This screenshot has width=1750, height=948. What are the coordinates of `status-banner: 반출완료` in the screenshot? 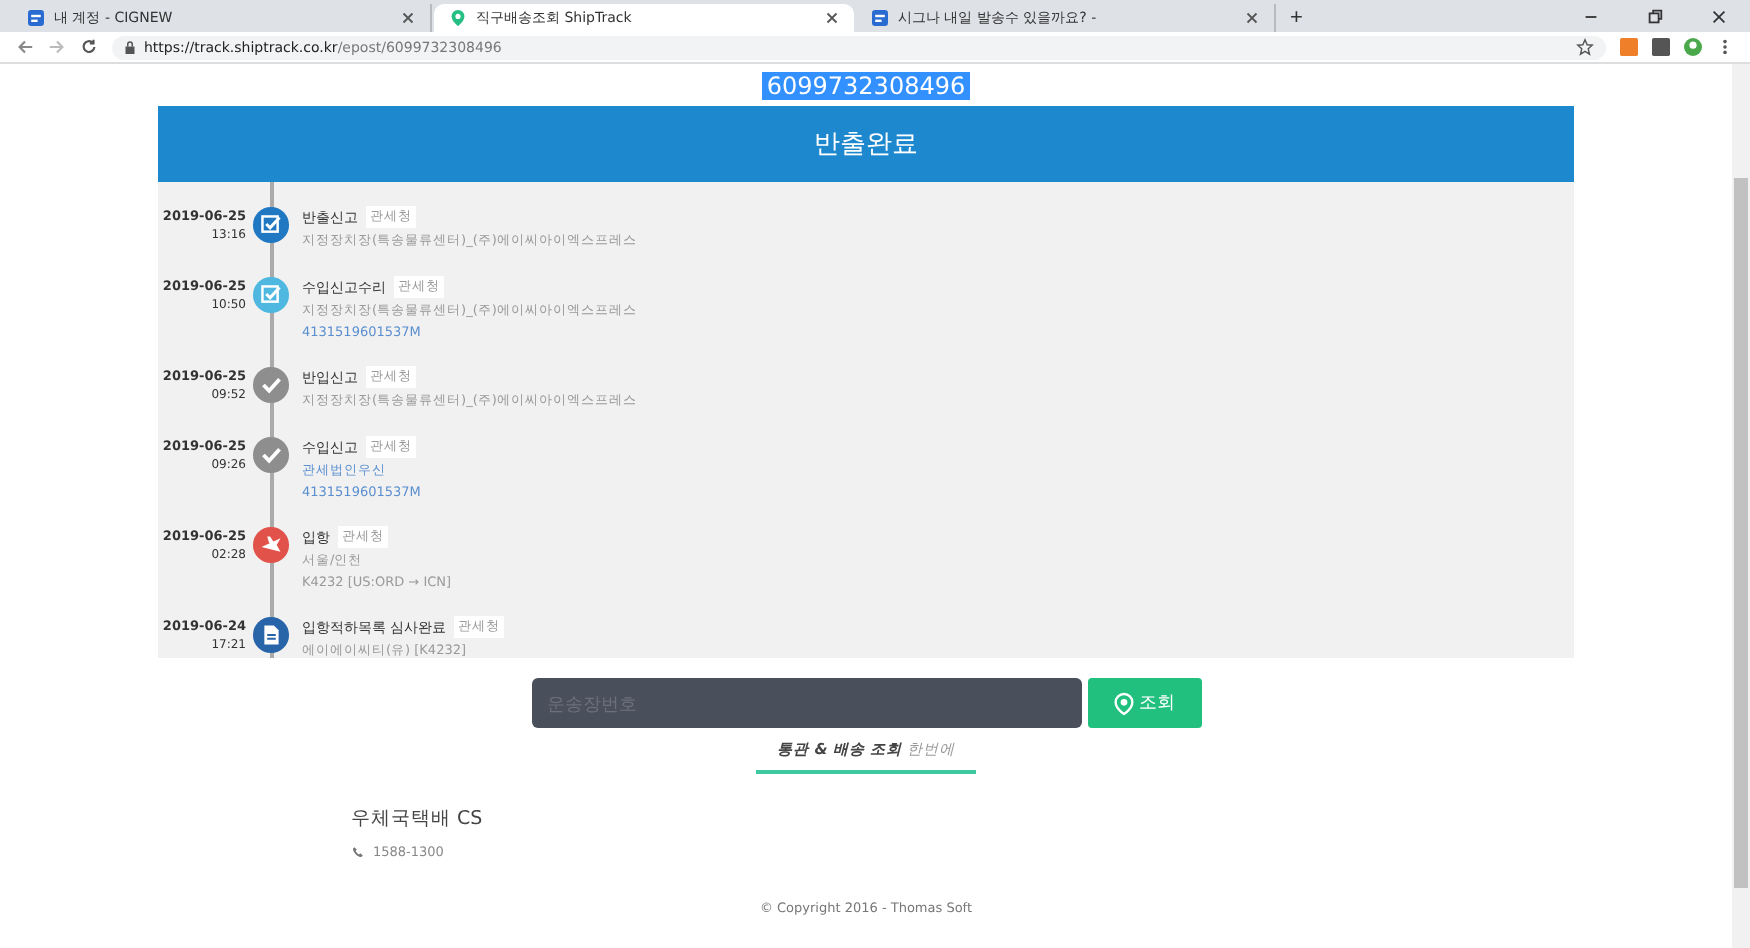 It's located at (866, 144).